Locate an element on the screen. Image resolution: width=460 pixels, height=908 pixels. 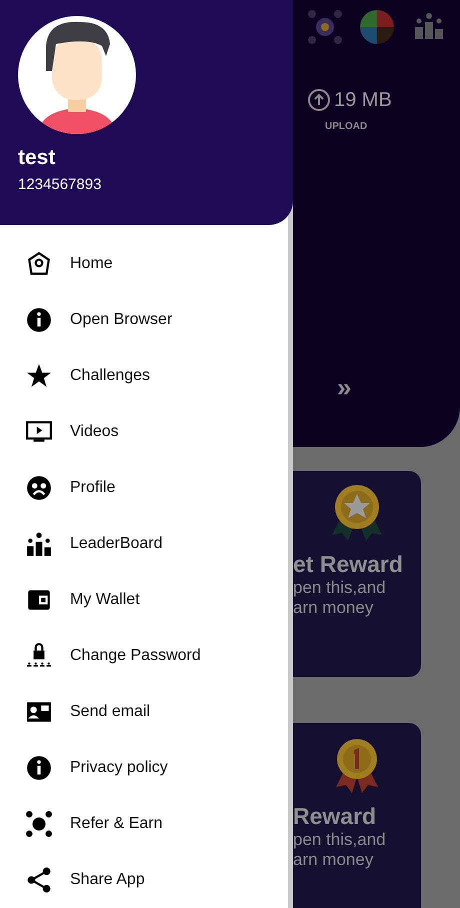
menu-item: Profile is located at coordinates (144, 488).